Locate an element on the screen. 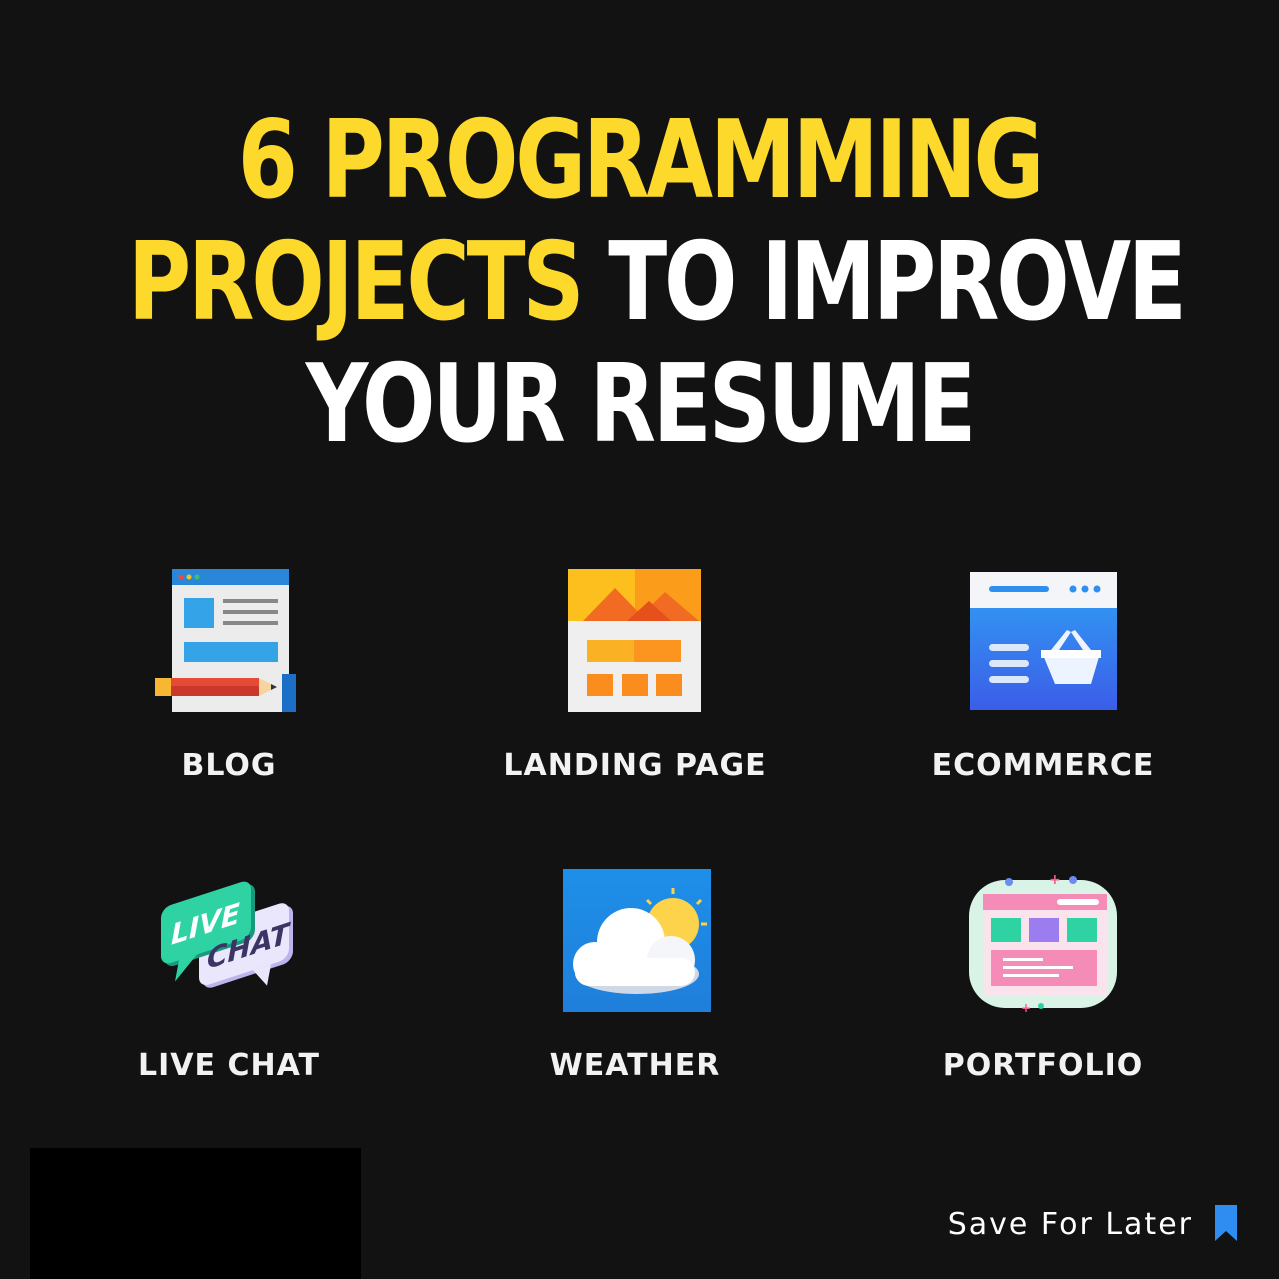 This screenshot has height=1279, width=1279. headline-projects: PROJECTS is located at coordinates (356, 282).